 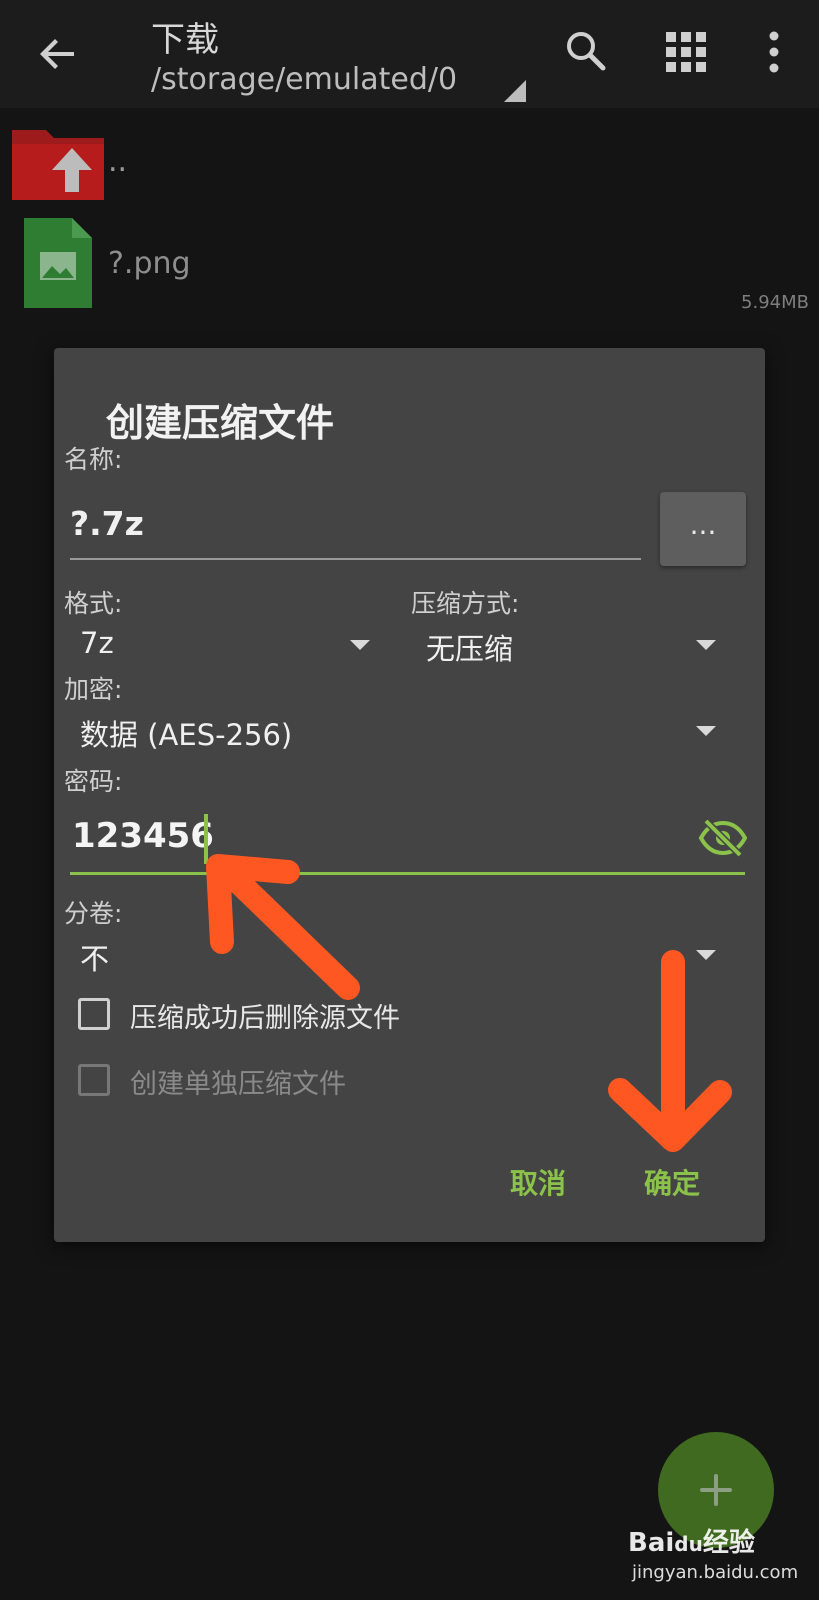 I want to click on file-name: ?.png, so click(x=149, y=263).